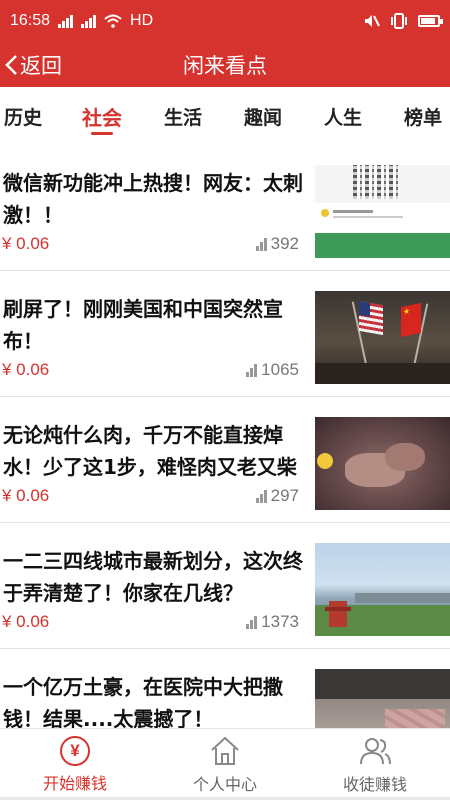  I want to click on yen-coin-icon: ¥, so click(75, 750).